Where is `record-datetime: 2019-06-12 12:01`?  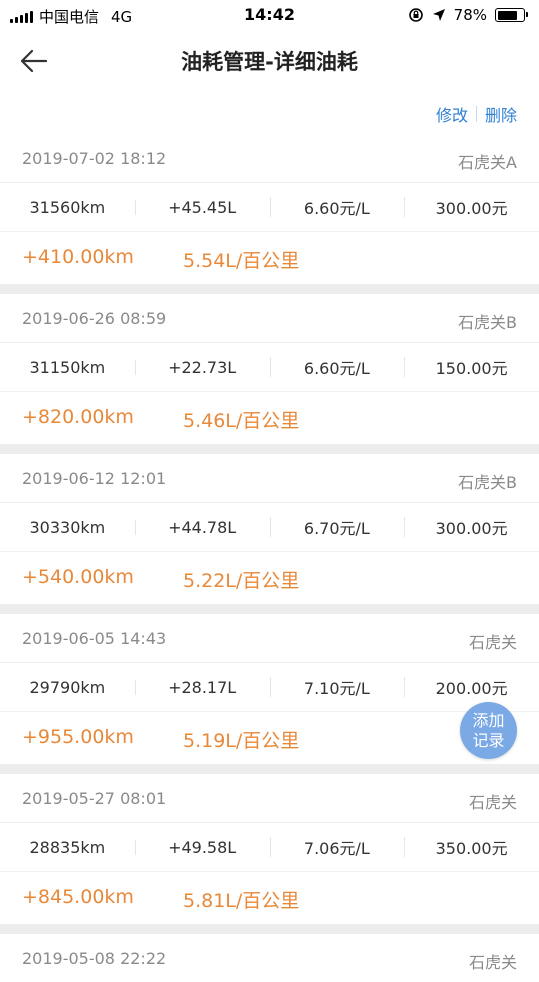 record-datetime: 2019-06-12 12:01 is located at coordinates (94, 478).